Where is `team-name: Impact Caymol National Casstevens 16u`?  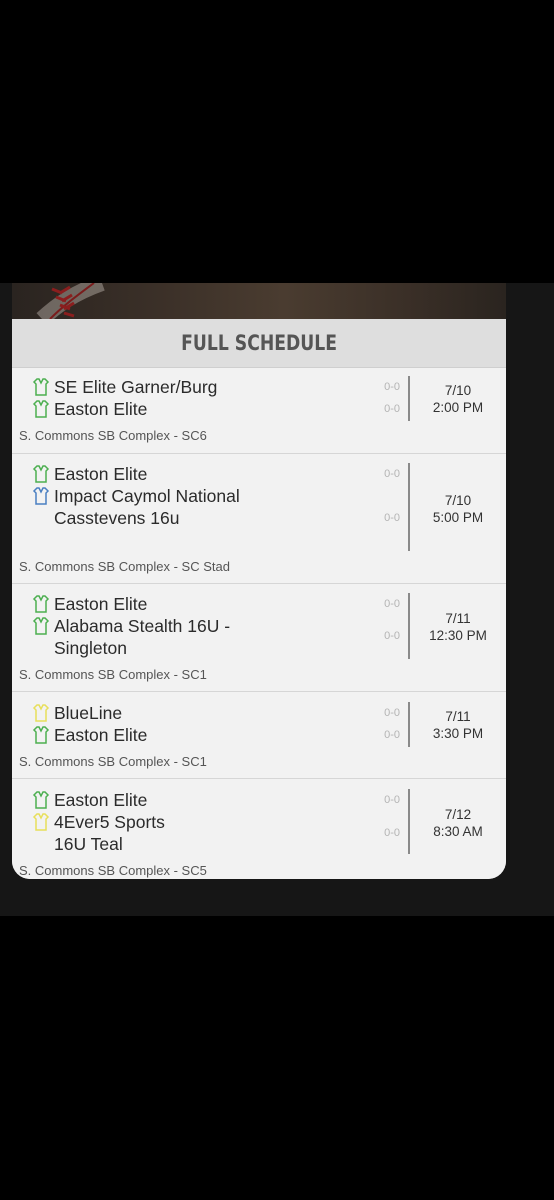
team-name: Impact Caymol National Casstevens 16u is located at coordinates (147, 507).